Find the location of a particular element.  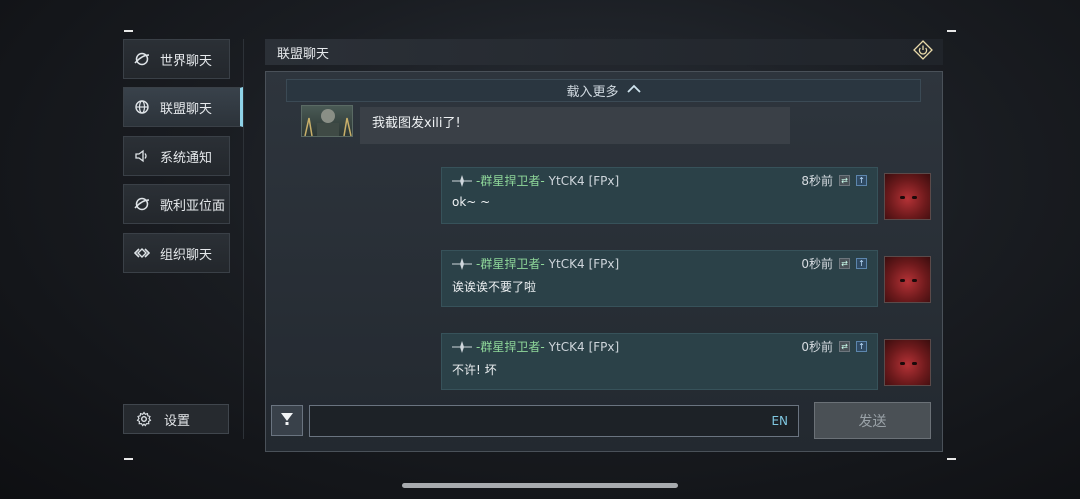

settings-button: 设置 is located at coordinates (176, 419).